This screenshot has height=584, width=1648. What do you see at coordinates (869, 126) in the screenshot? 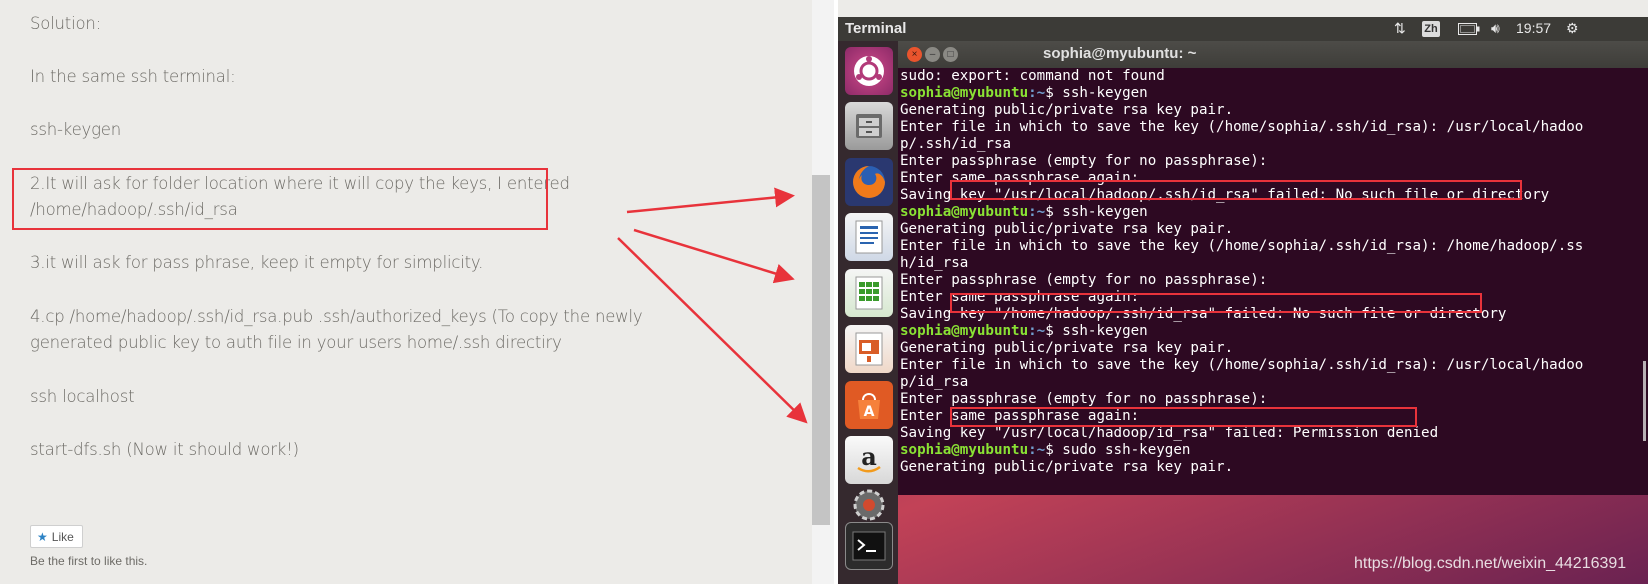
I see `files-icon` at bounding box center [869, 126].